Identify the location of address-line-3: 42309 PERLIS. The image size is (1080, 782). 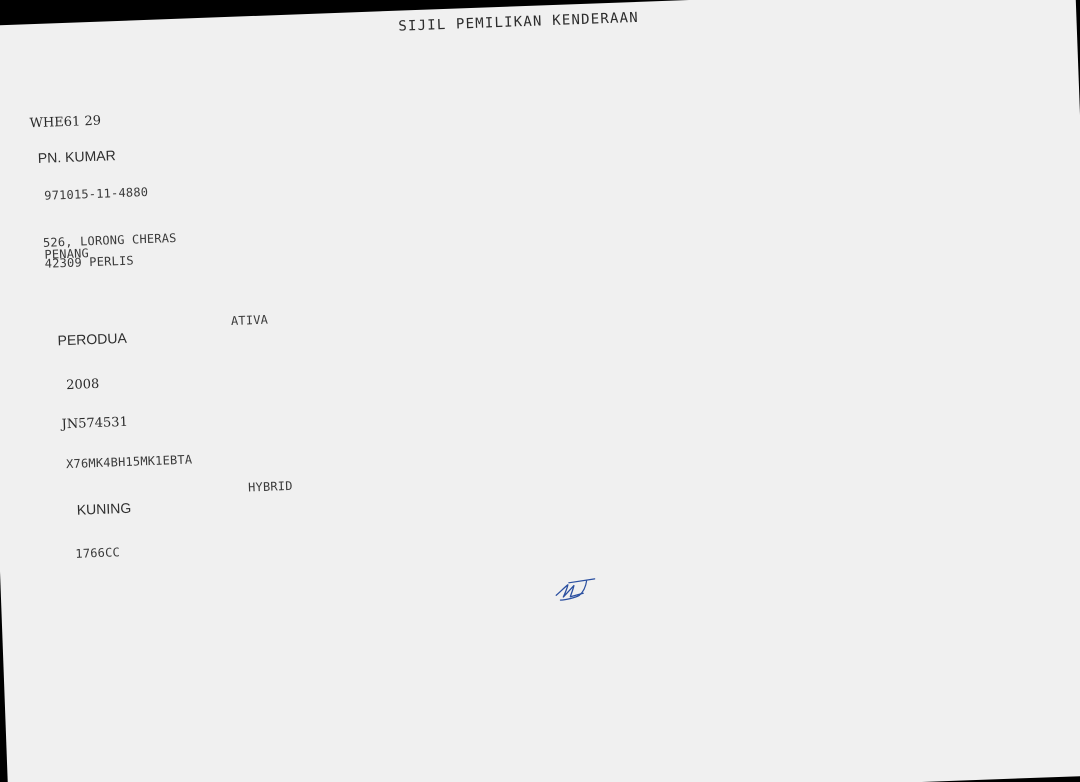
(89, 262).